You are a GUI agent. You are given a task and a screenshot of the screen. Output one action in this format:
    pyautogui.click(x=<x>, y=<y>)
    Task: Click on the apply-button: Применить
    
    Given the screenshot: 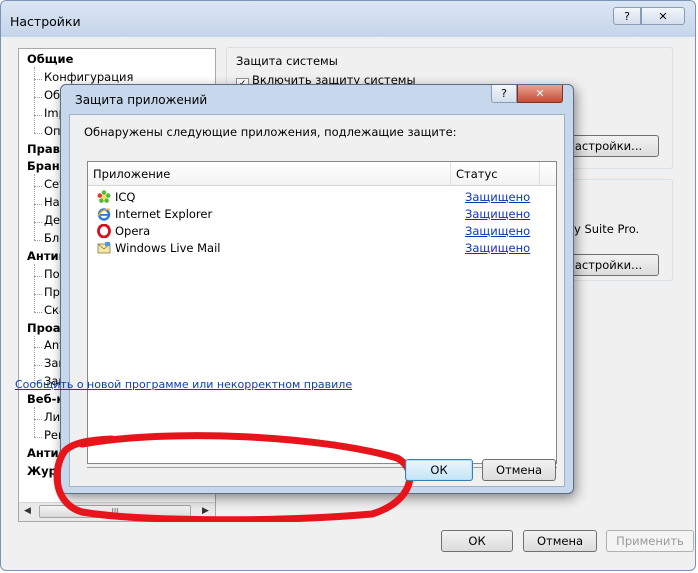 What is the action you would take?
    pyautogui.click(x=650, y=541)
    